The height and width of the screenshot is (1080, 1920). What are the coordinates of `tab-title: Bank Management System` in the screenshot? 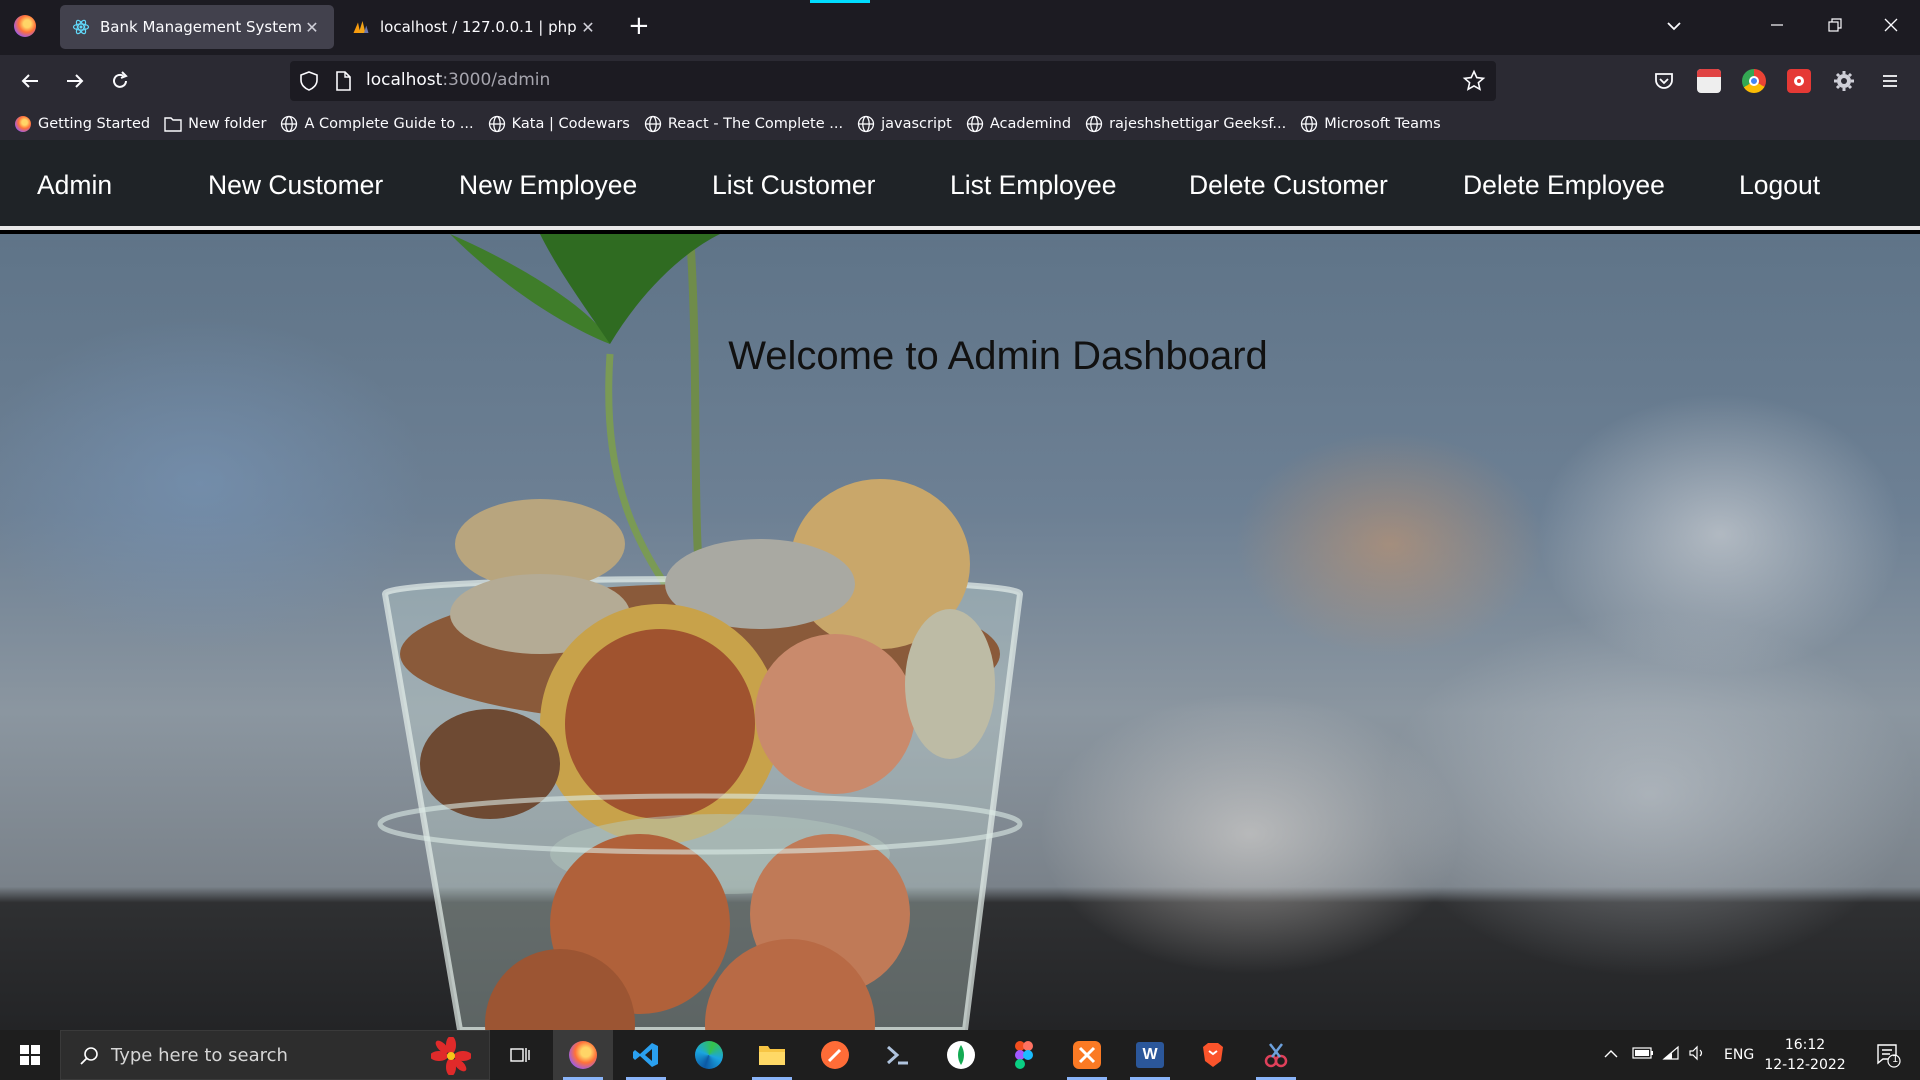 It's located at (201, 27).